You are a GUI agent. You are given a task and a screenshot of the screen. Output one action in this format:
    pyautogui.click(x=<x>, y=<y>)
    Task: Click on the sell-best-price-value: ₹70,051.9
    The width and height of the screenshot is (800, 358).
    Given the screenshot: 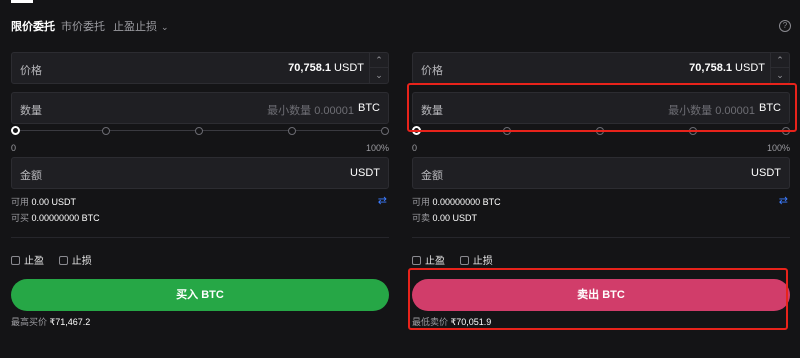 What is the action you would take?
    pyautogui.click(x=471, y=322)
    